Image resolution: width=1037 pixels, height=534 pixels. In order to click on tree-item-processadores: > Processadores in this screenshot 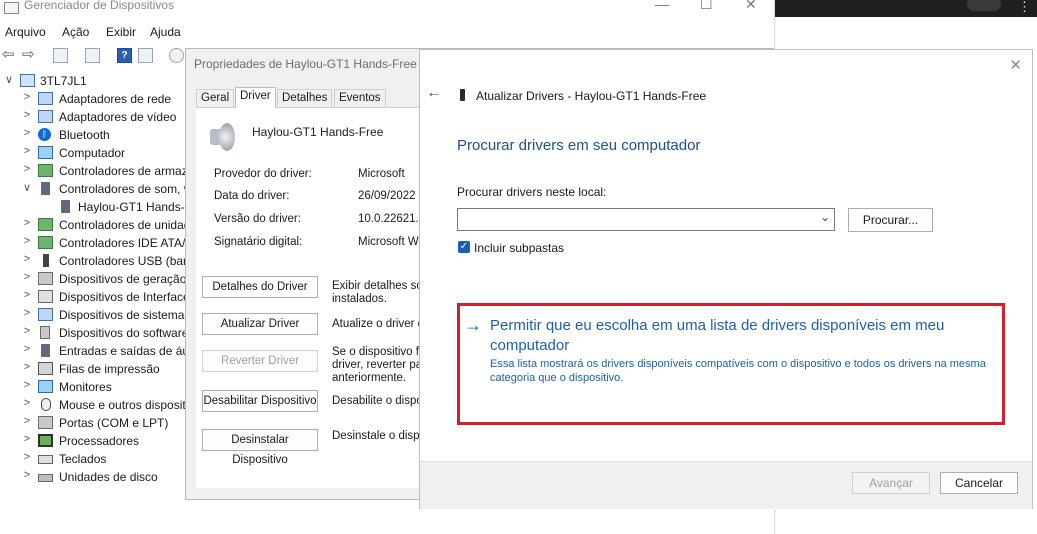, I will do `click(95, 441)`.